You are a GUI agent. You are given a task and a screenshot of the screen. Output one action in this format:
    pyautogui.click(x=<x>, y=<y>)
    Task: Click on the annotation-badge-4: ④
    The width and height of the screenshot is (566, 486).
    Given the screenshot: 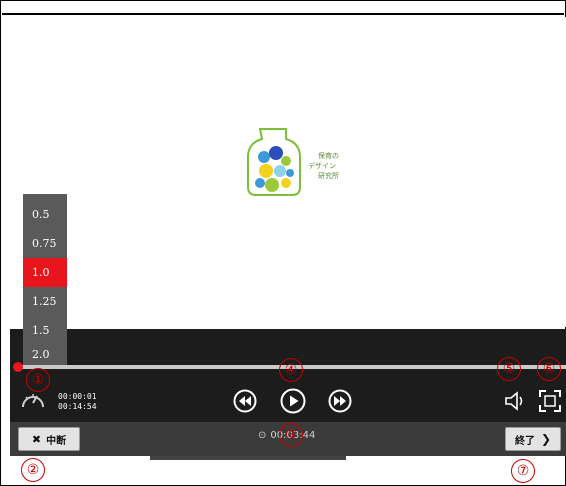 What is the action you would take?
    pyautogui.click(x=291, y=370)
    